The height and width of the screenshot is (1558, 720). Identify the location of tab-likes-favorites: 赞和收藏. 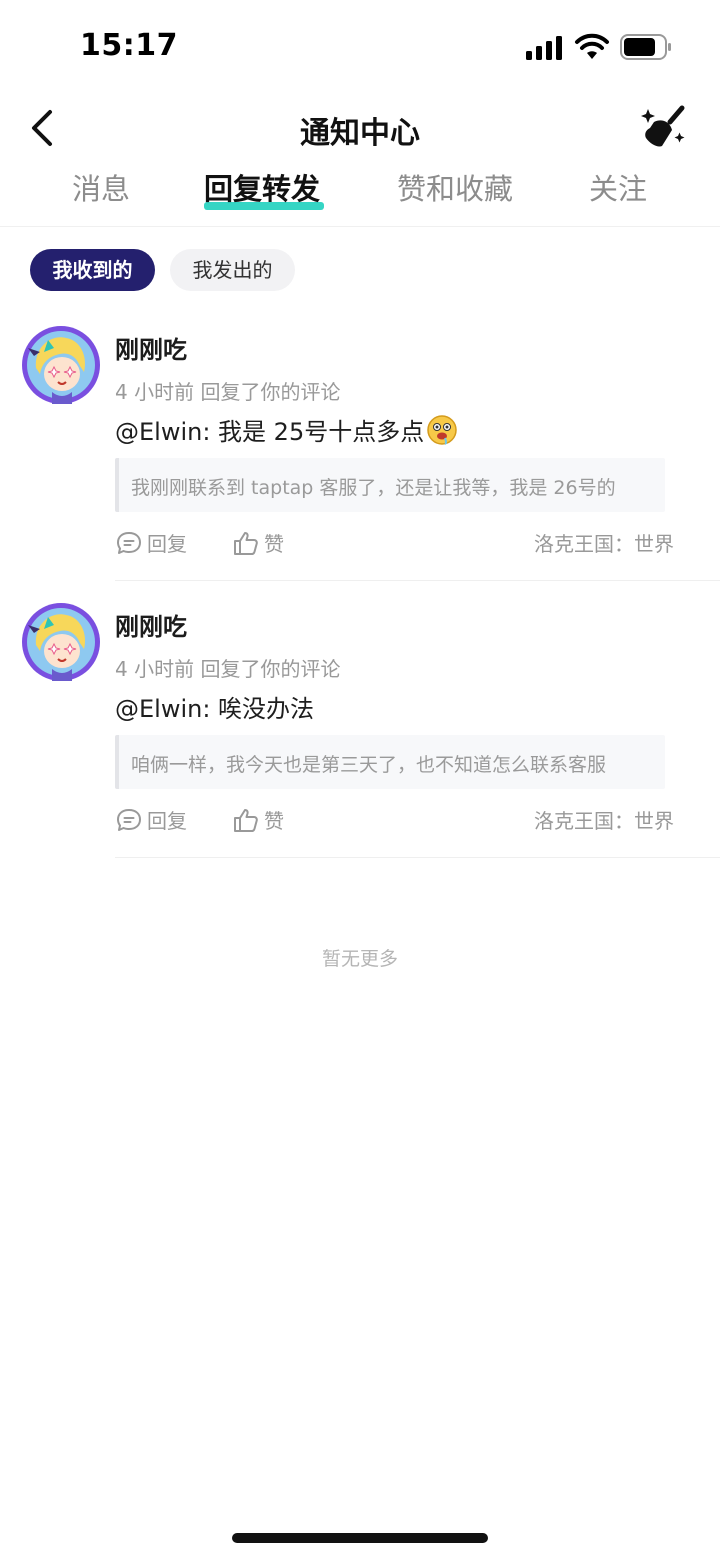
(455, 187).